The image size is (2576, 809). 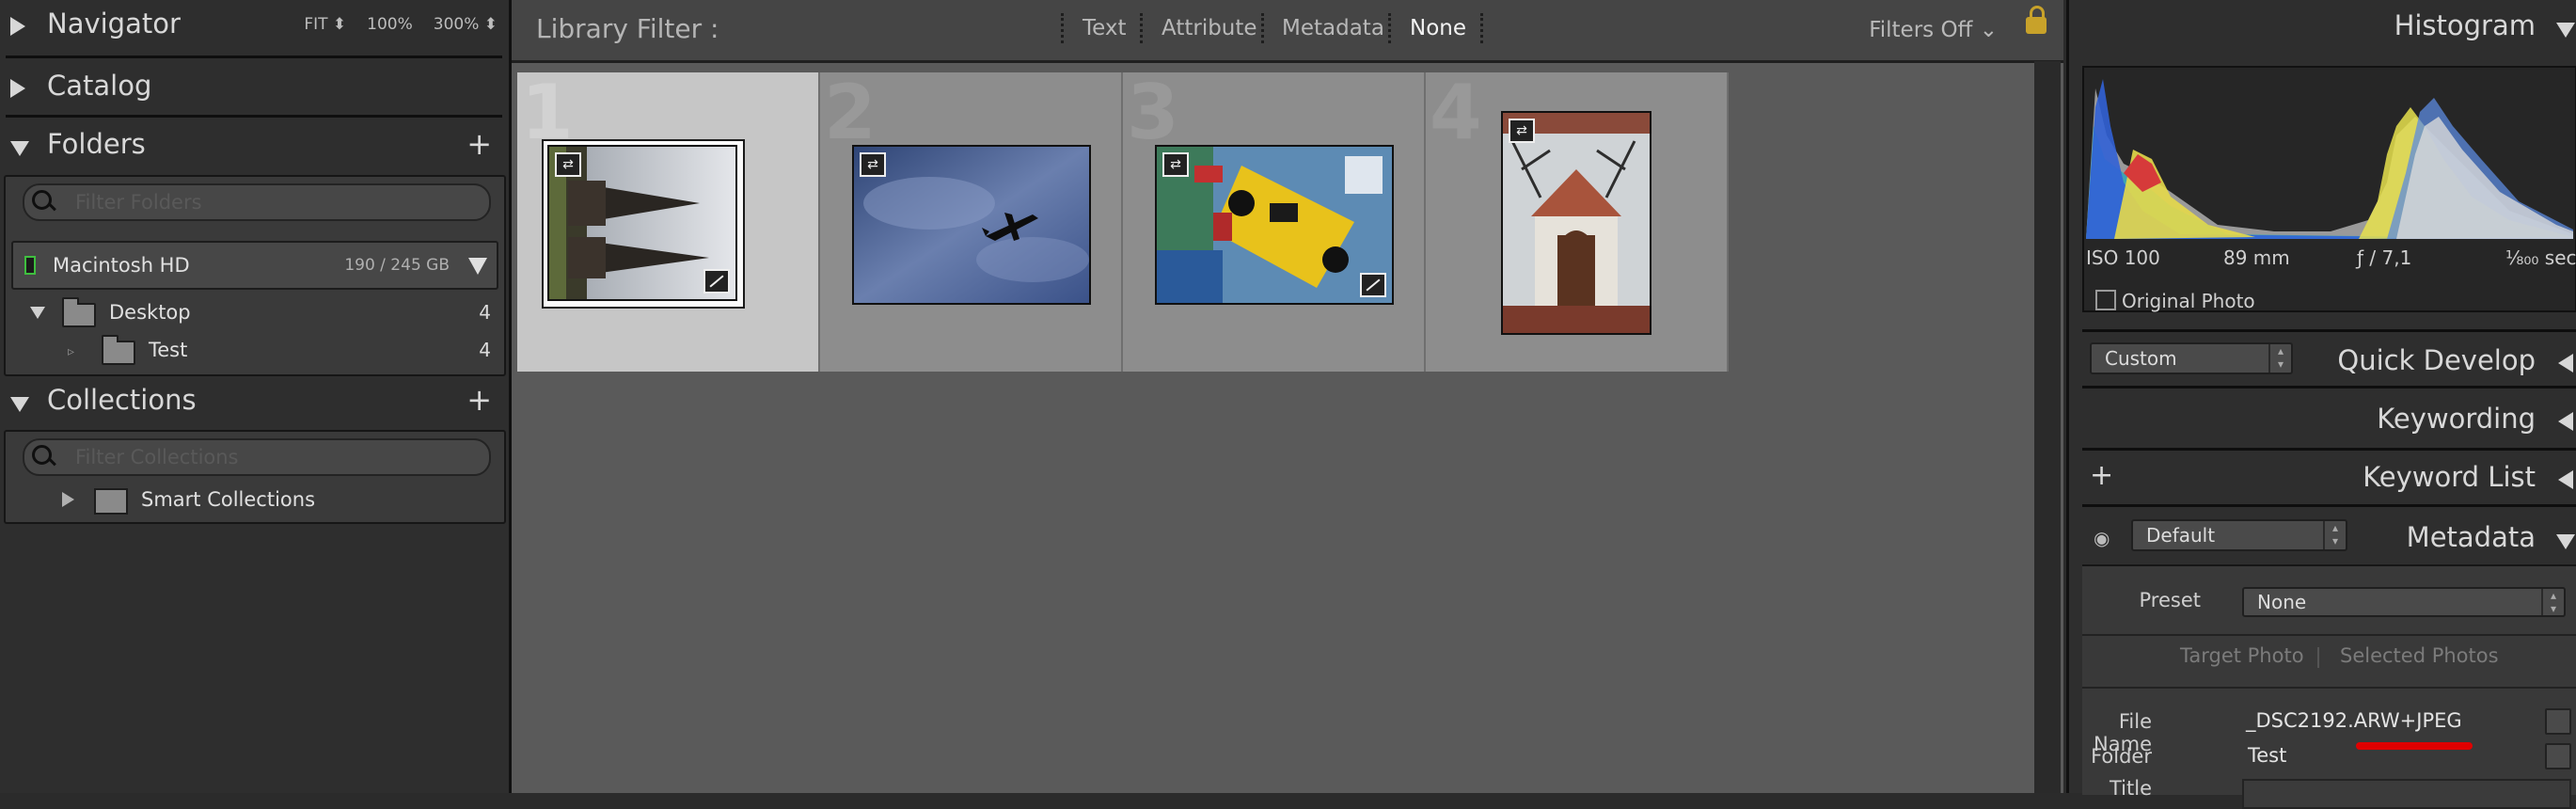 What do you see at coordinates (2121, 756) in the screenshot?
I see `field-label: Folder` at bounding box center [2121, 756].